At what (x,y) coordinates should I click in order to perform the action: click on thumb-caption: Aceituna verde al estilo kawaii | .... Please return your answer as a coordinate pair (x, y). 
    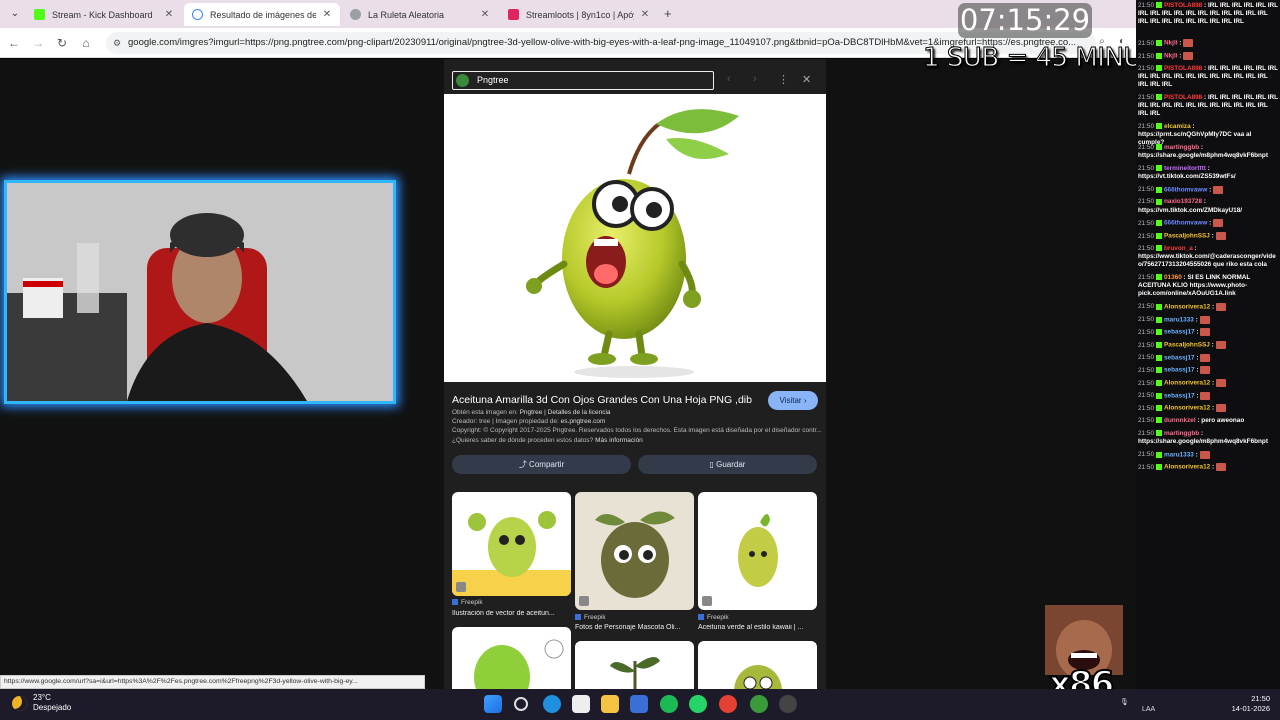
    Looking at the image, I should click on (757, 627).